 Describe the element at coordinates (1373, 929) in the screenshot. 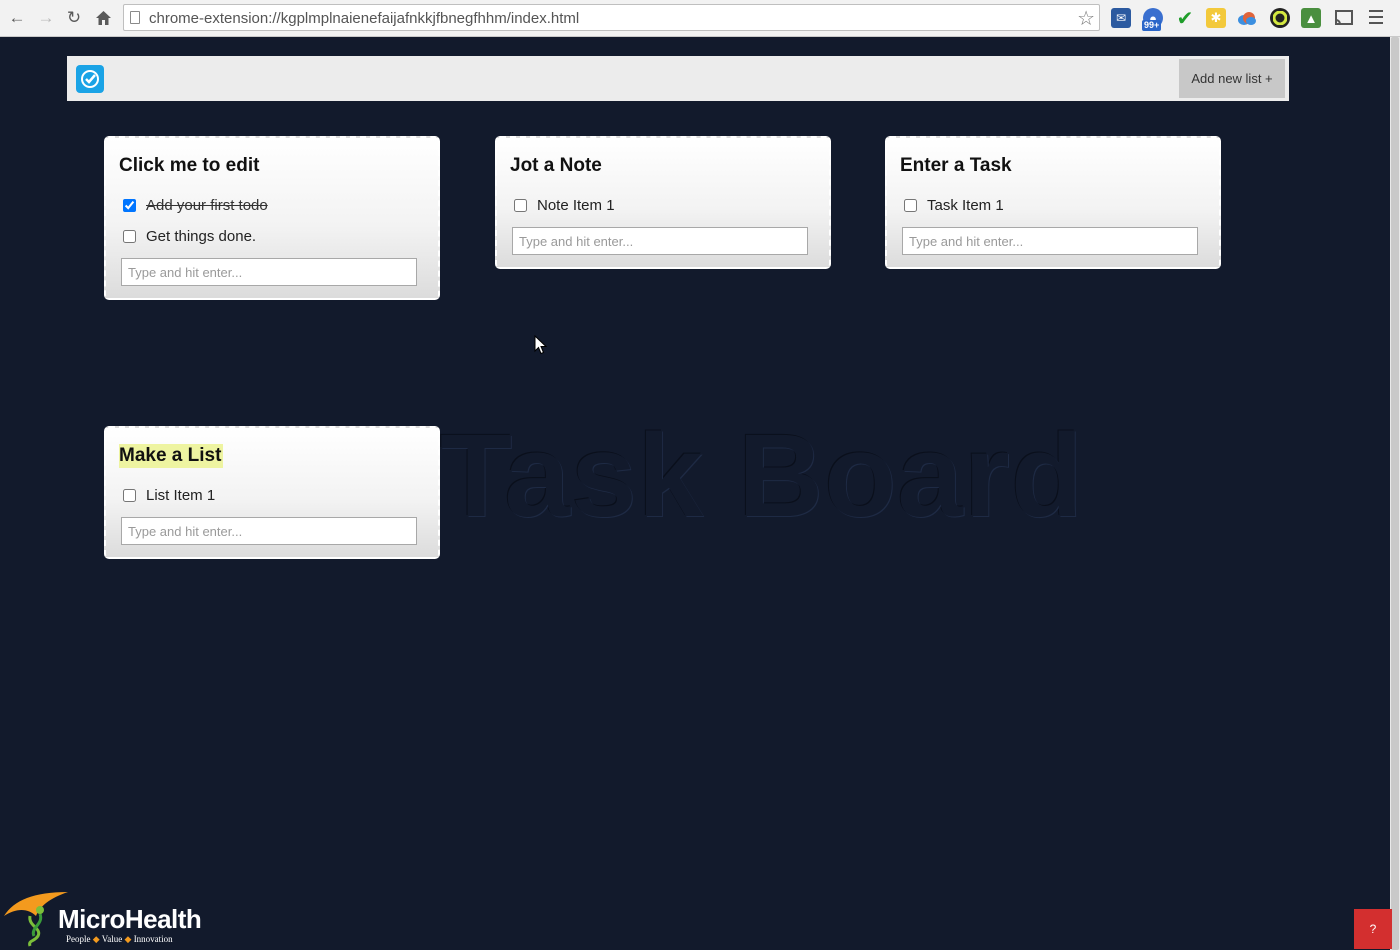

I see `help-button: ?` at that location.